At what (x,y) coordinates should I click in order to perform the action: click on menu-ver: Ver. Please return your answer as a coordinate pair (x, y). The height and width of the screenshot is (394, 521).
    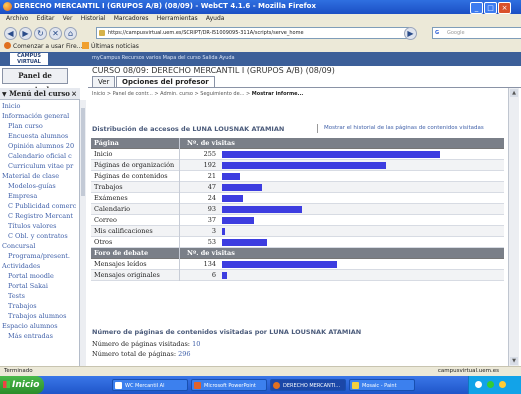
    Looking at the image, I should click on (68, 19).